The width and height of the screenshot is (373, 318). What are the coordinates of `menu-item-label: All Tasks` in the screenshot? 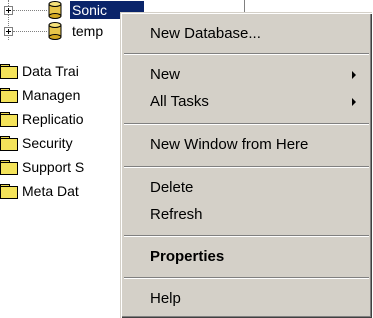 It's located at (179, 101).